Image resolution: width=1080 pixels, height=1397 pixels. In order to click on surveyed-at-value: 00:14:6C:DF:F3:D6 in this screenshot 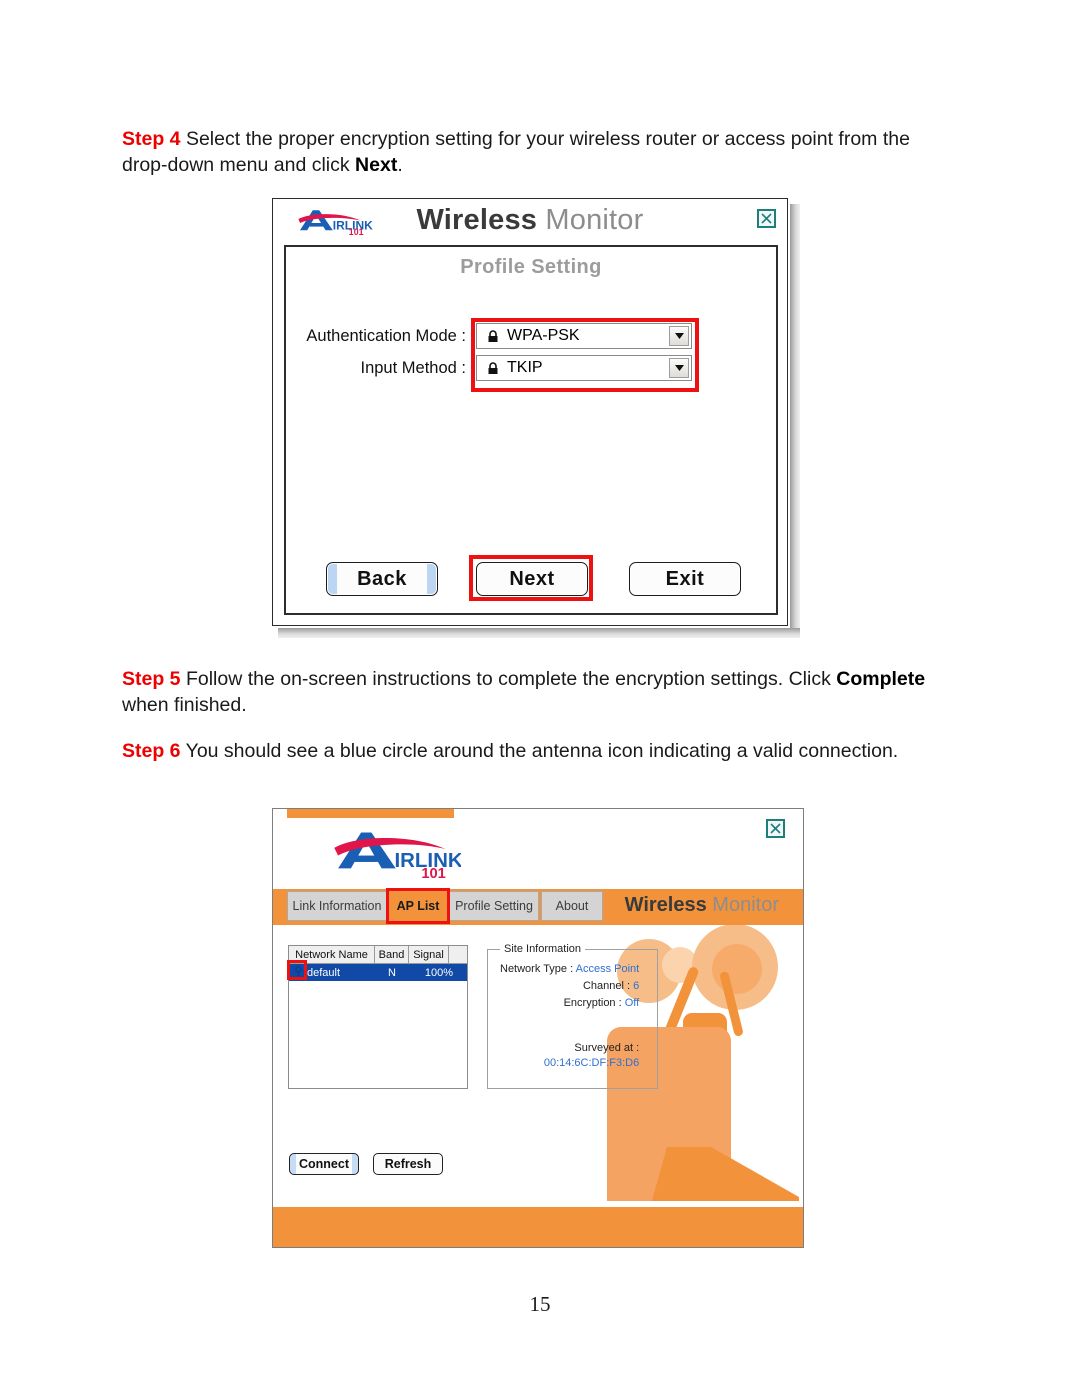, I will do `click(591, 1062)`.